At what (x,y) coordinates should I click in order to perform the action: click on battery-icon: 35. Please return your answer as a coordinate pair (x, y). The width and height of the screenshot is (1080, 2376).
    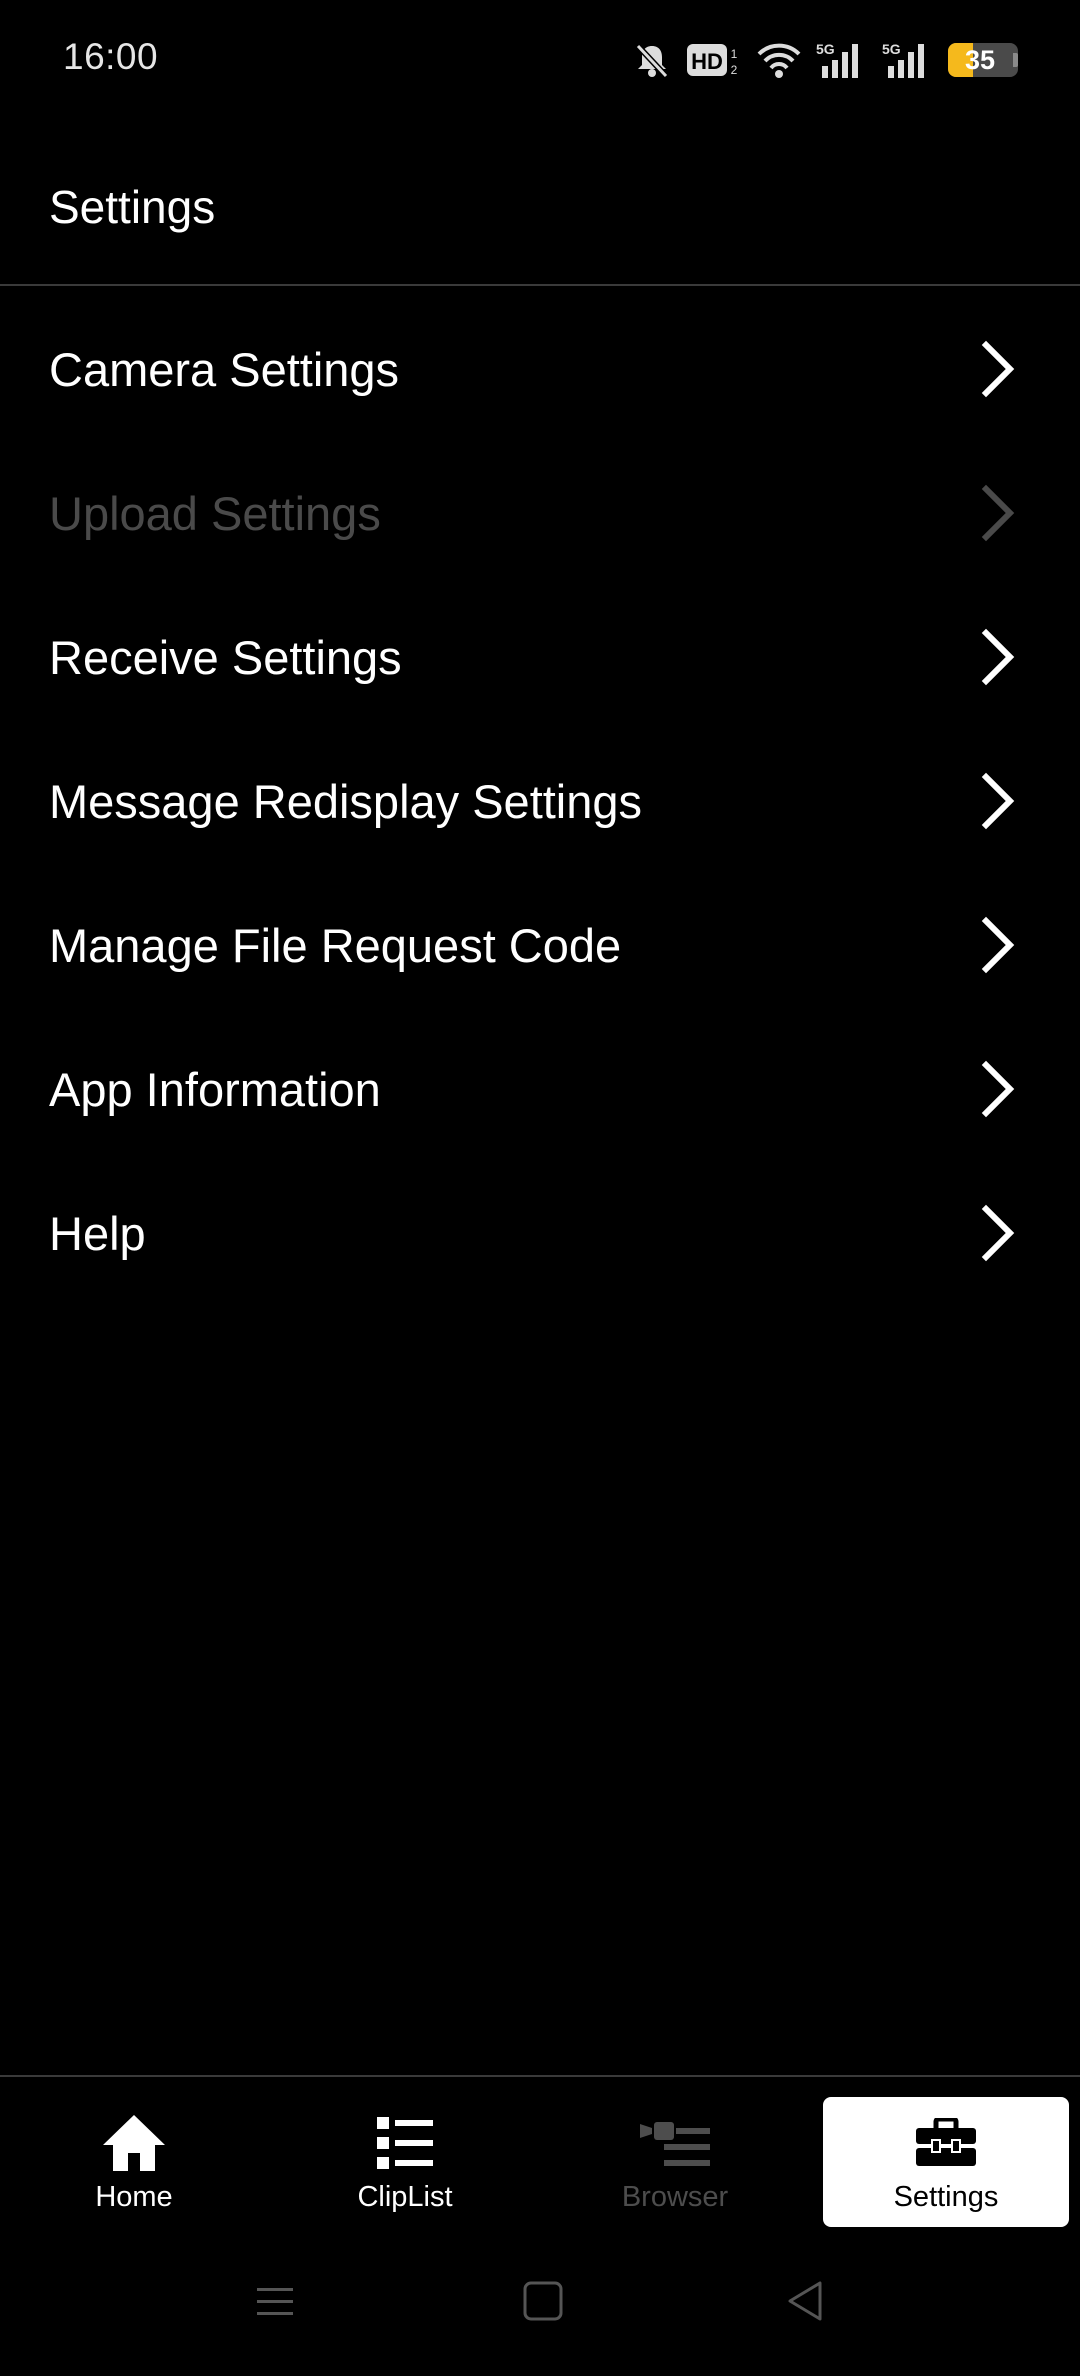
    Looking at the image, I should click on (983, 60).